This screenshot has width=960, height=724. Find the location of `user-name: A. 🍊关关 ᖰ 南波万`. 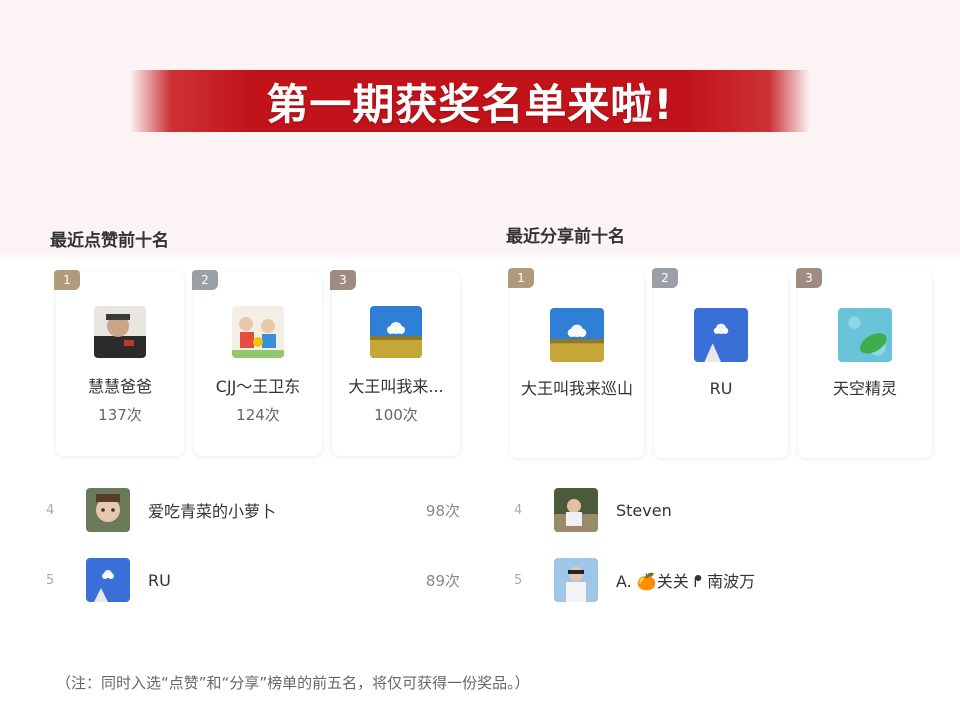

user-name: A. 🍊关关 ᖰ 南波万 is located at coordinates (686, 581).